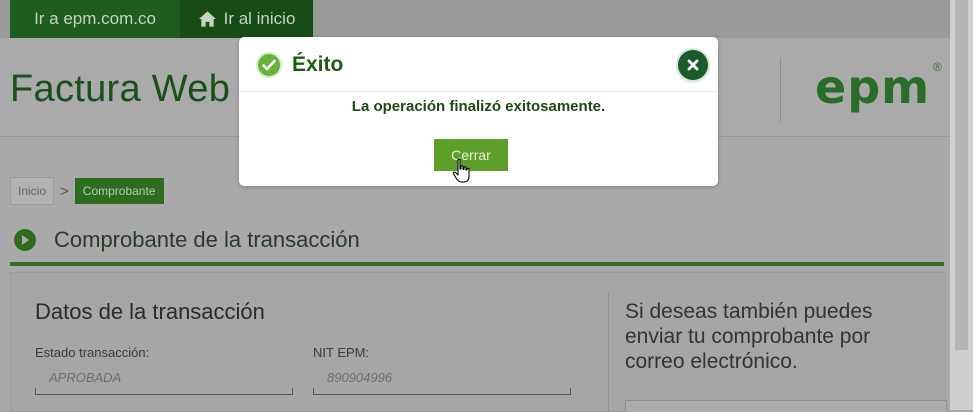  What do you see at coordinates (207, 239) in the screenshot?
I see `section-title: Comprobante de la transacción` at bounding box center [207, 239].